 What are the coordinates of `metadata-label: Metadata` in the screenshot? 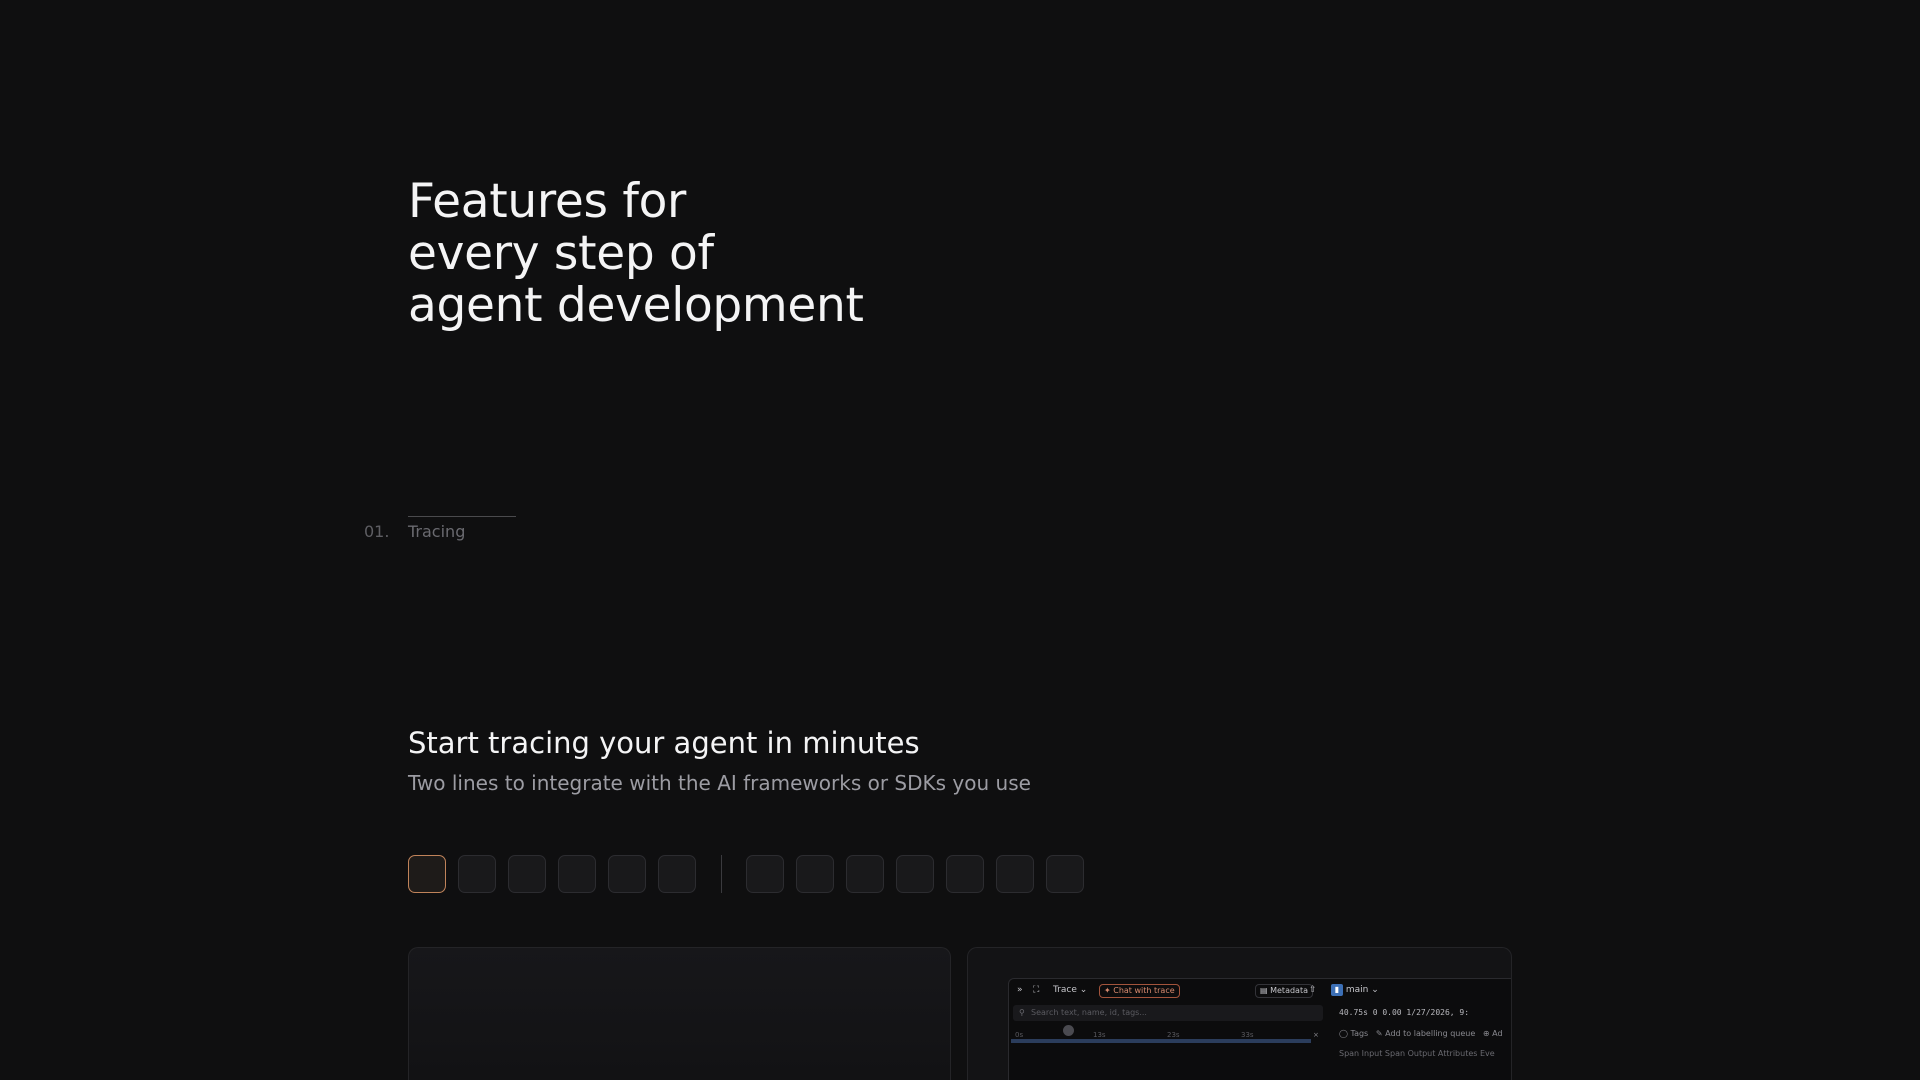 It's located at (1289, 990).